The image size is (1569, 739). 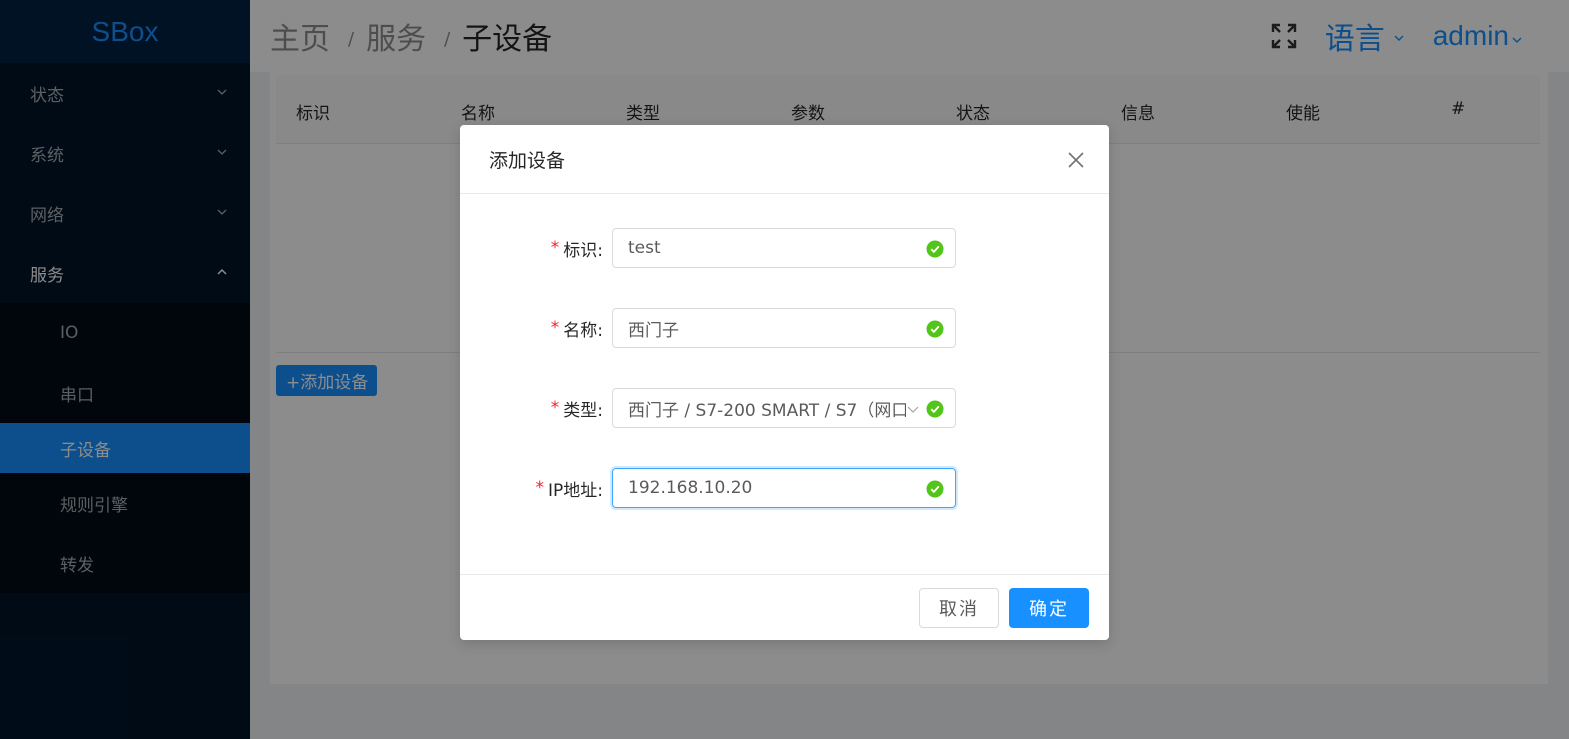 I want to click on field-label: * IP地址:, so click(x=570, y=488).